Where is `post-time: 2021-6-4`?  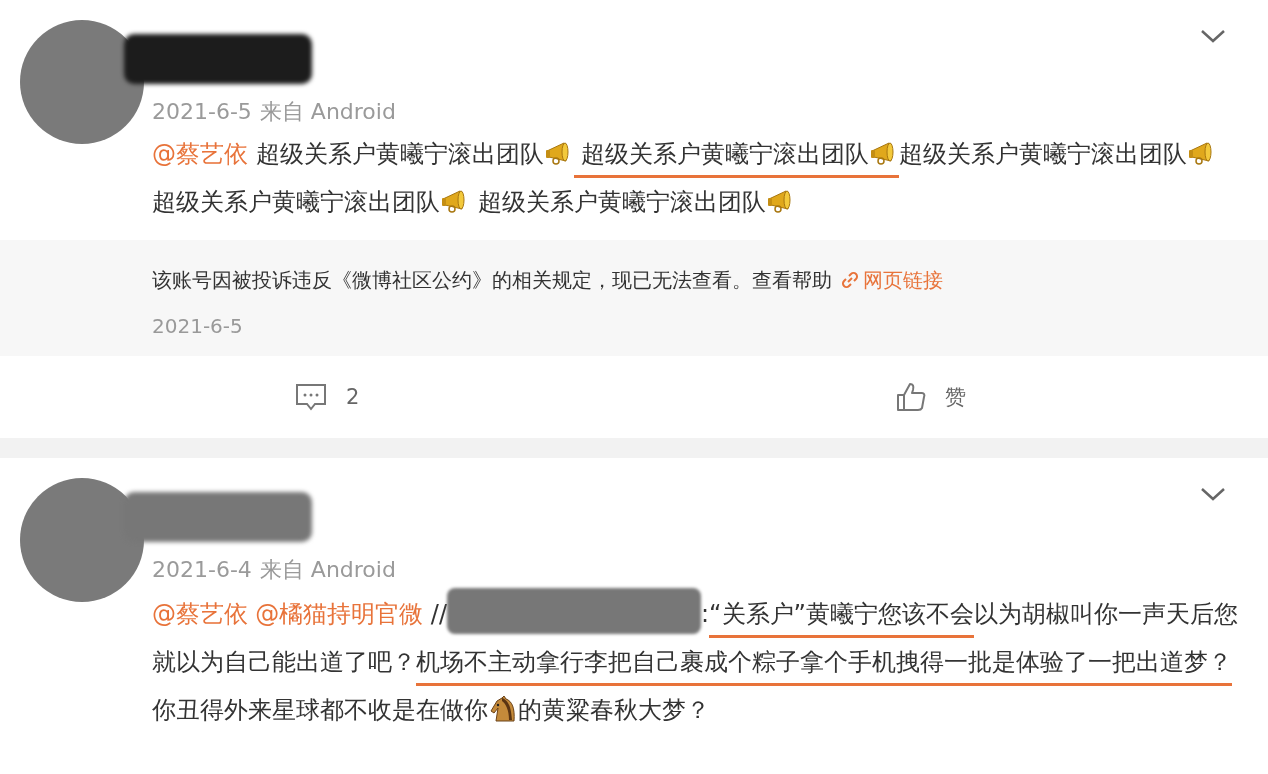
post-time: 2021-6-4 is located at coordinates (202, 570).